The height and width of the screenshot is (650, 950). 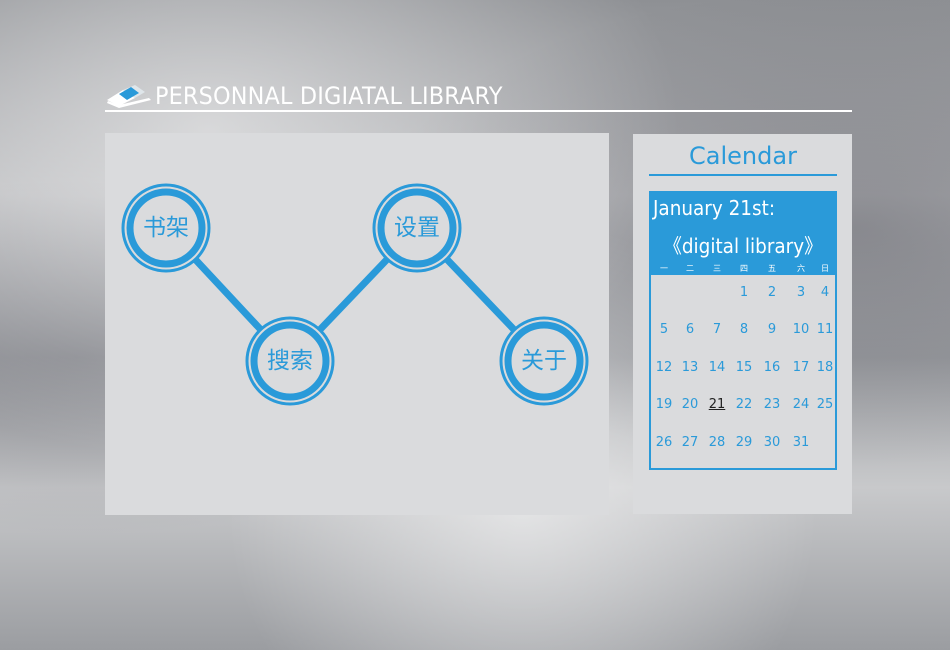 I want to click on page-header: PERSONNAL DIGIATAL LIBRARY, so click(x=478, y=96).